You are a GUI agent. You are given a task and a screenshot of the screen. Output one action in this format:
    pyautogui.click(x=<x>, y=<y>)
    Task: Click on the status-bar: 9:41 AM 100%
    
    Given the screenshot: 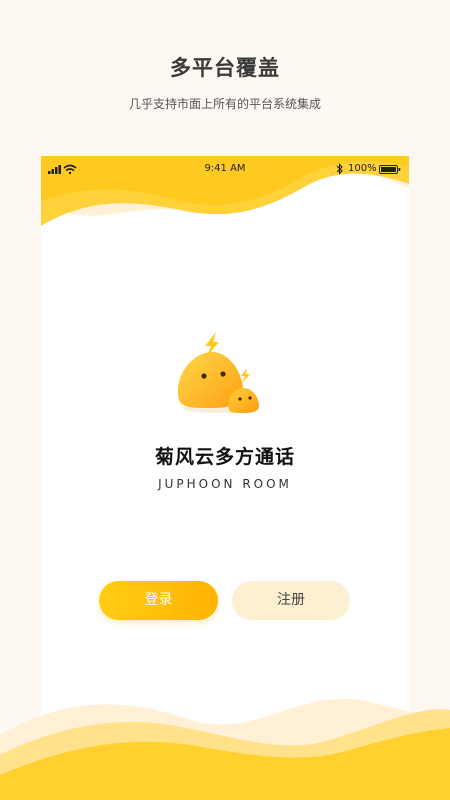 What is the action you would take?
    pyautogui.click(x=225, y=169)
    